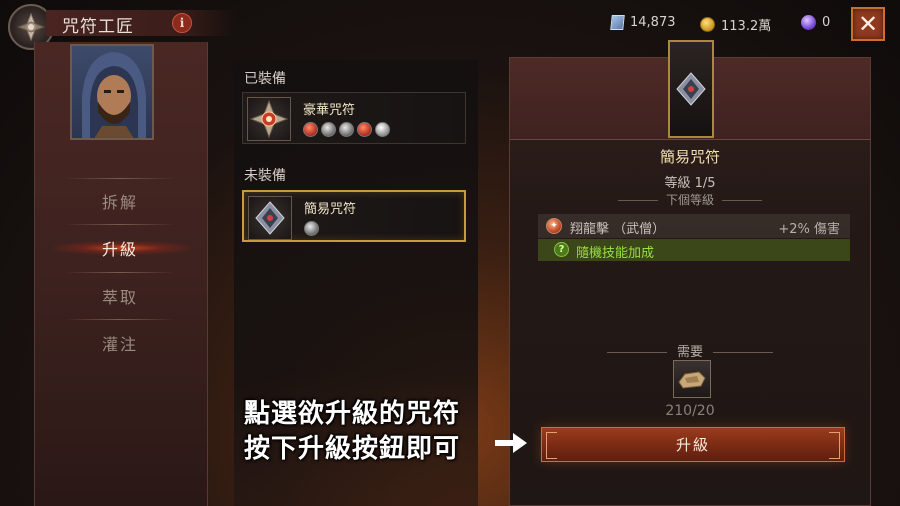 This screenshot has width=900, height=506. What do you see at coordinates (554, 226) in the screenshot?
I see `skill-icon: ✦` at bounding box center [554, 226].